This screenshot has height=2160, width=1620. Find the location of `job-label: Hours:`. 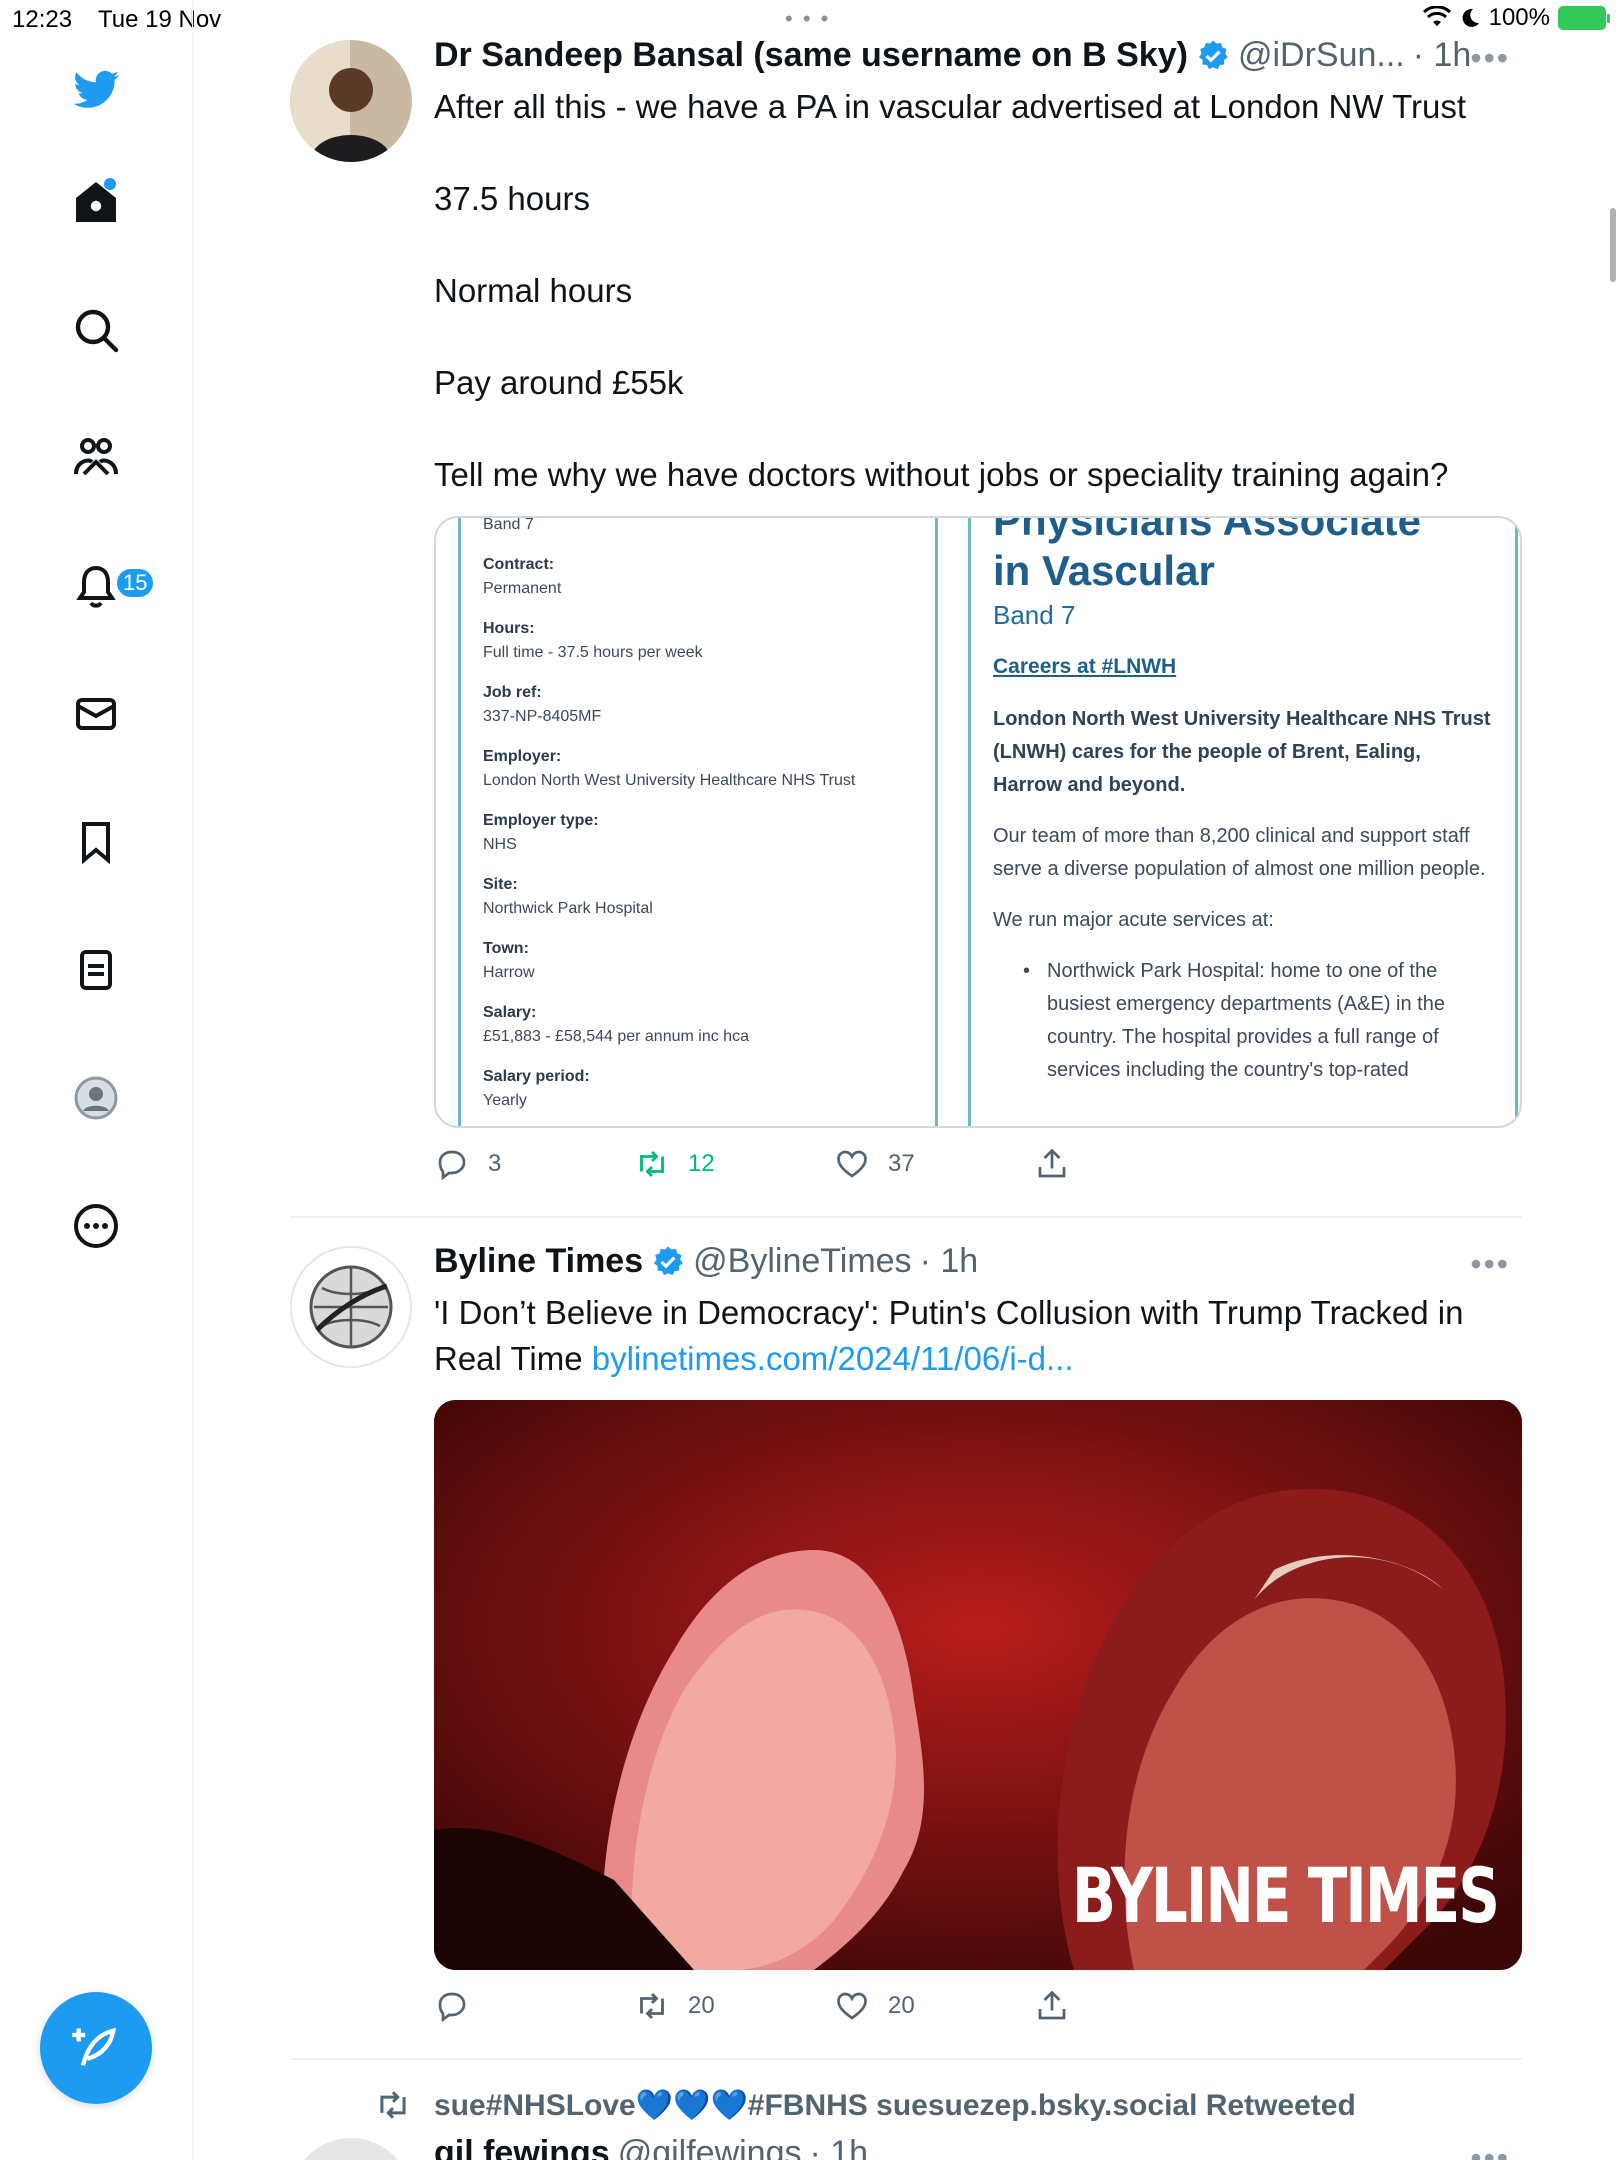

job-label: Hours: is located at coordinates (509, 628).